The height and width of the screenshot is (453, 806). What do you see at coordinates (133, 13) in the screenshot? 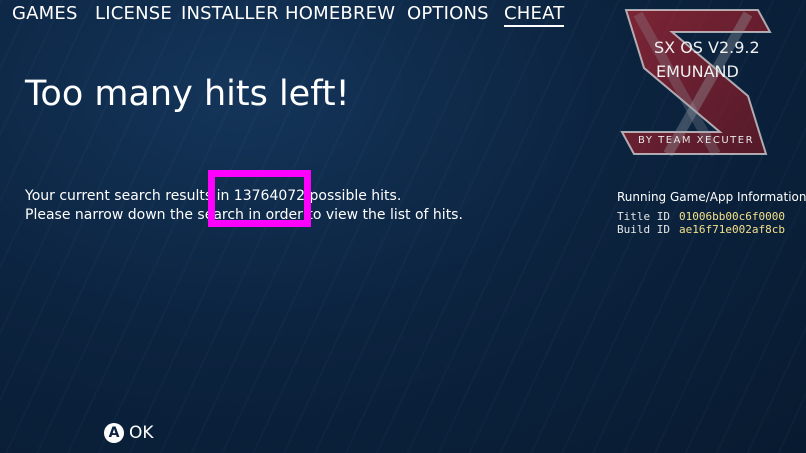
I see `tab-license: LICENSE` at bounding box center [133, 13].